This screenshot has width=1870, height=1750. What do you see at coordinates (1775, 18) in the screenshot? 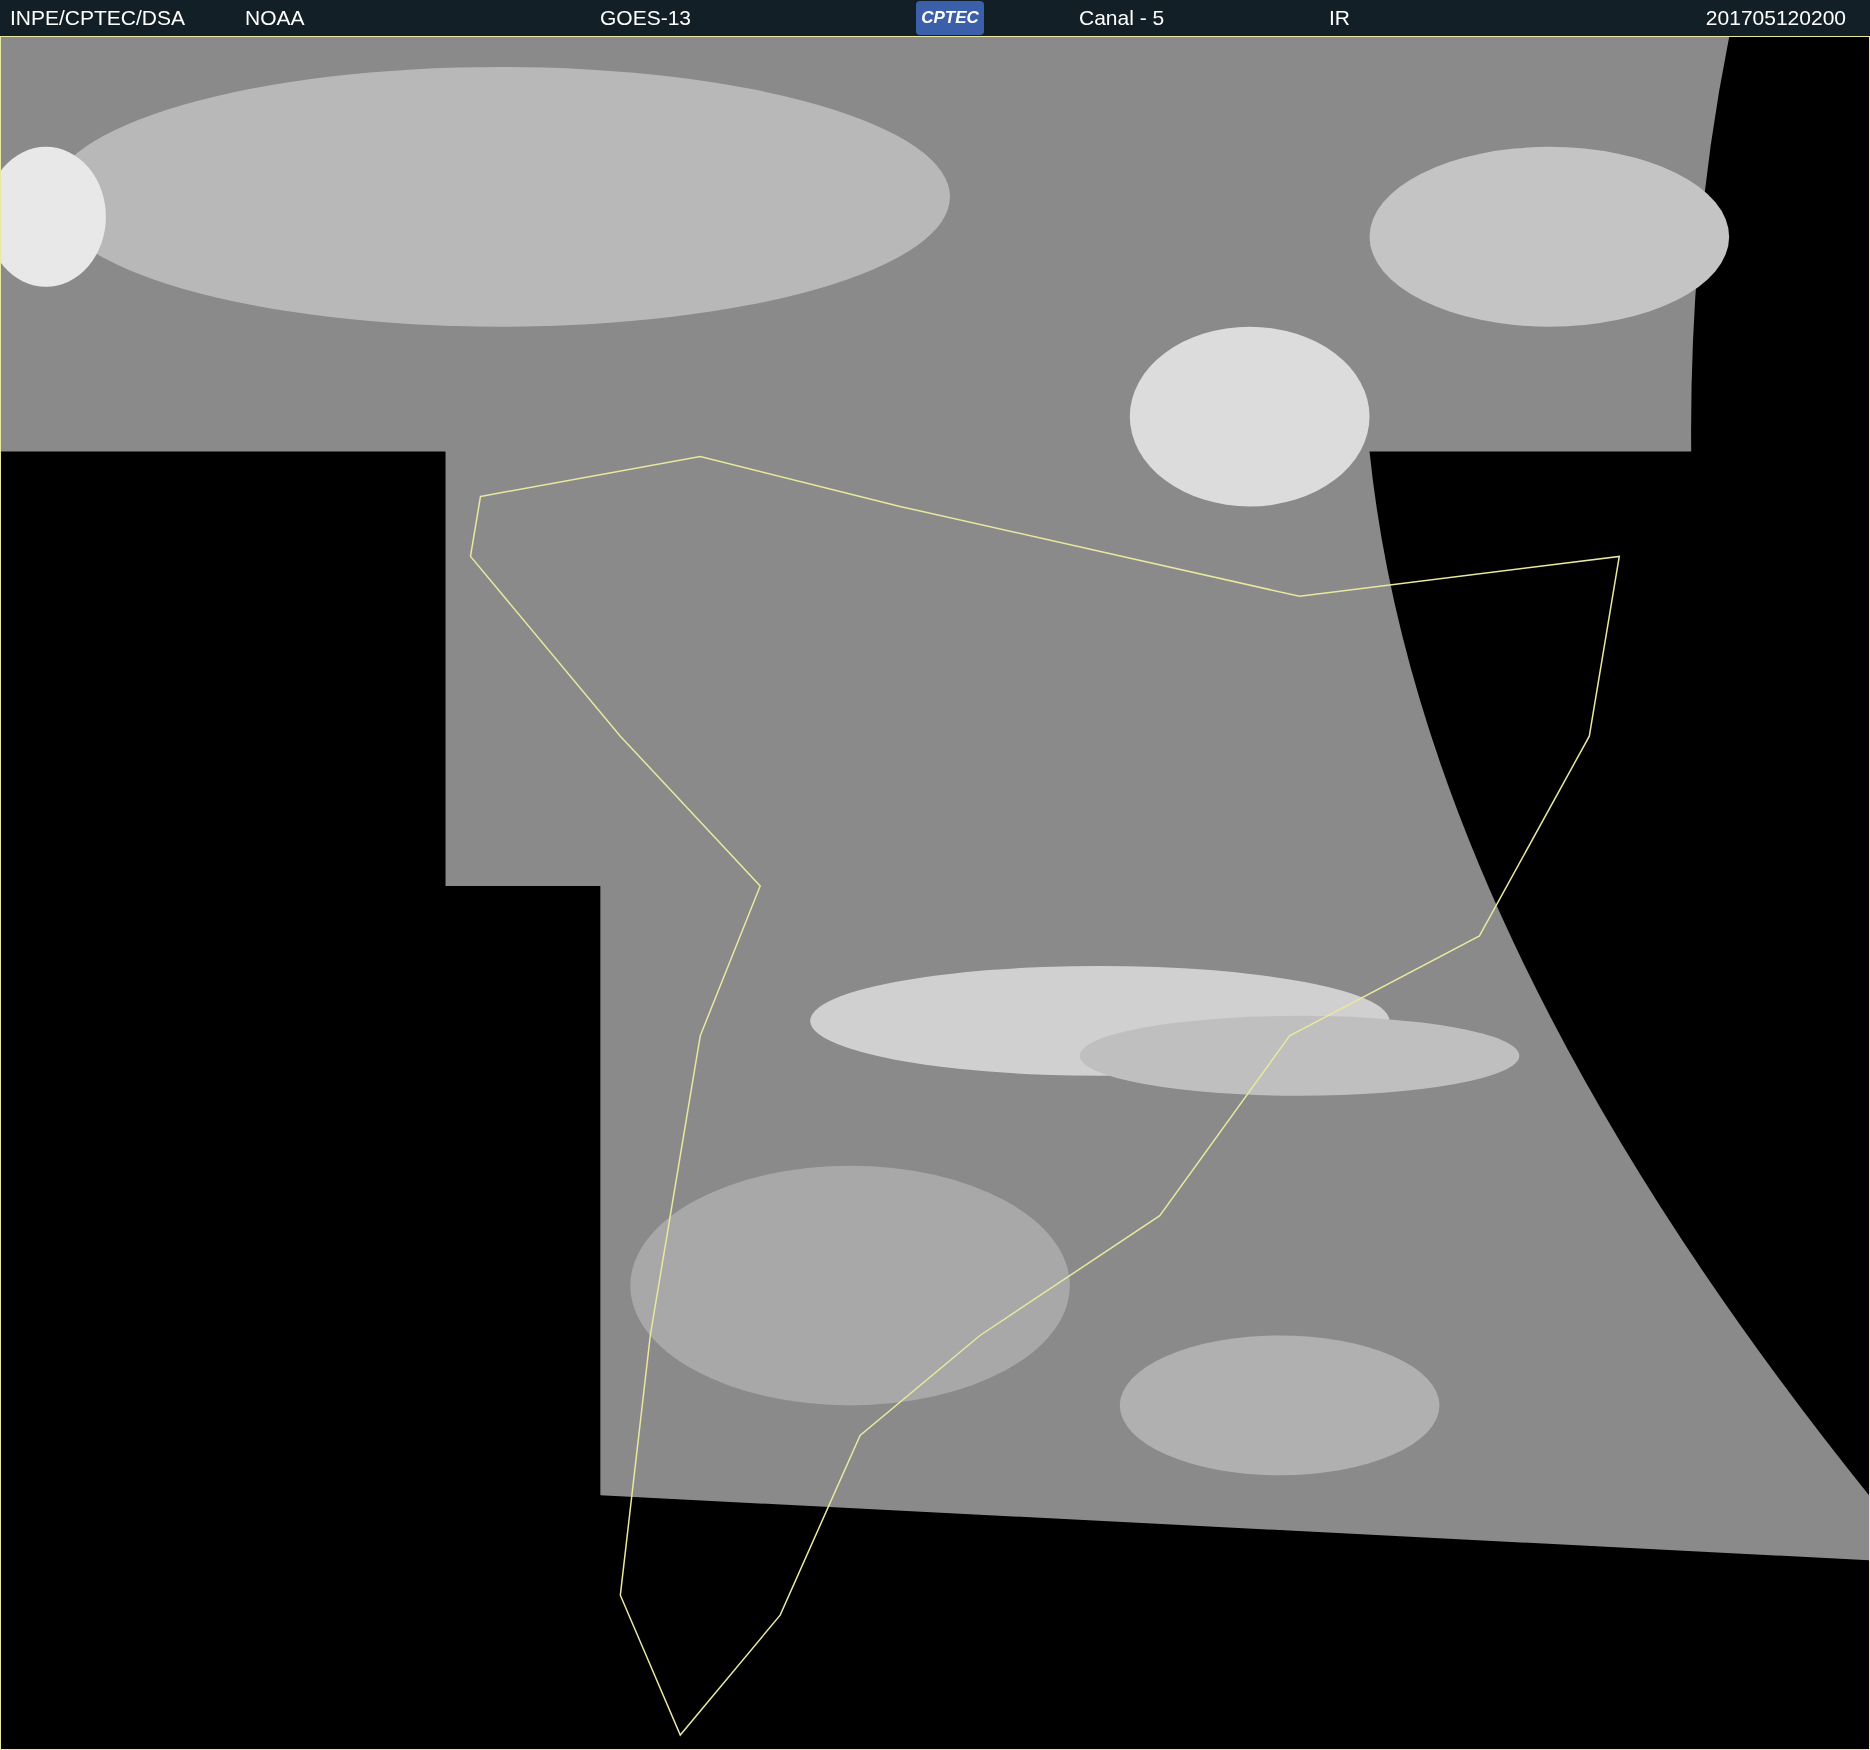
I see `timestamp-label: 201705120200` at bounding box center [1775, 18].